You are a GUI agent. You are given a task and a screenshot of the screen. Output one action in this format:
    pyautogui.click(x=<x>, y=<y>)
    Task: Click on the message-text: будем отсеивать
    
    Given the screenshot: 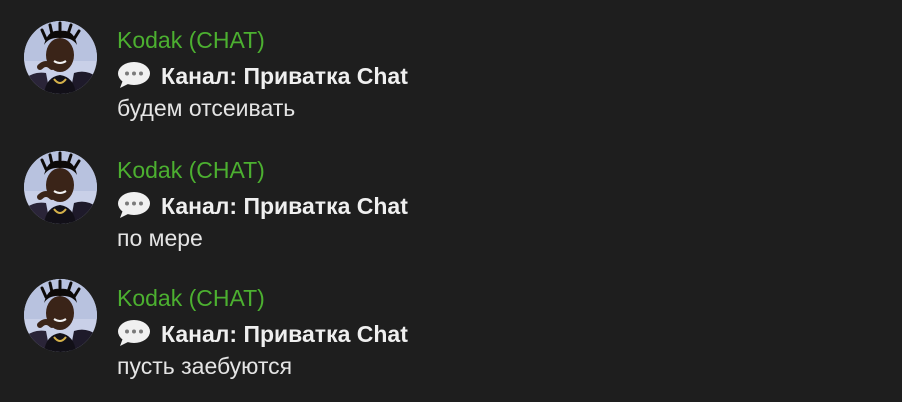 What is the action you would take?
    pyautogui.click(x=206, y=108)
    